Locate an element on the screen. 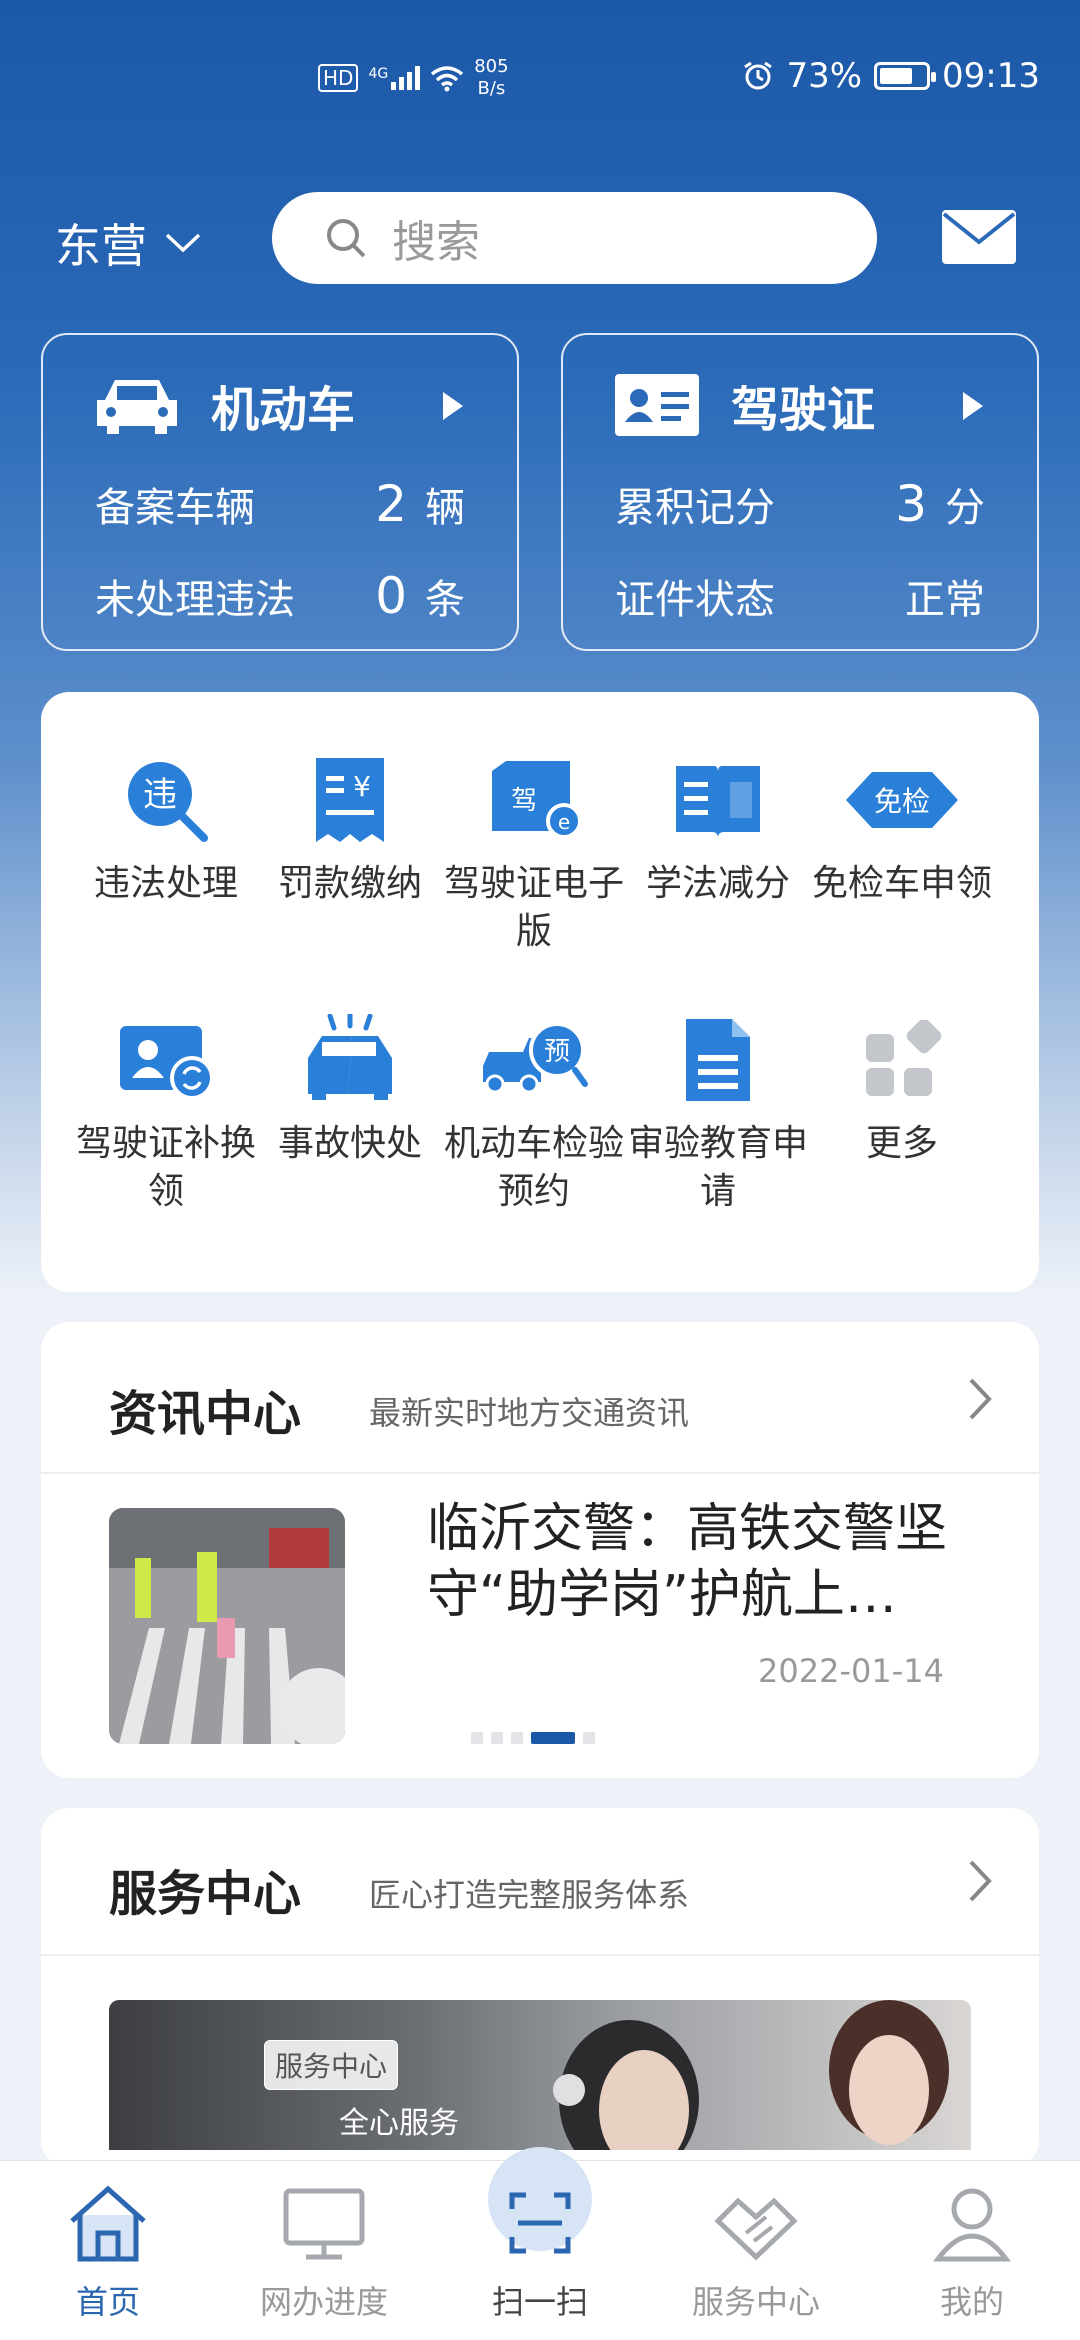  service-more: 更多 is located at coordinates (902, 1090).